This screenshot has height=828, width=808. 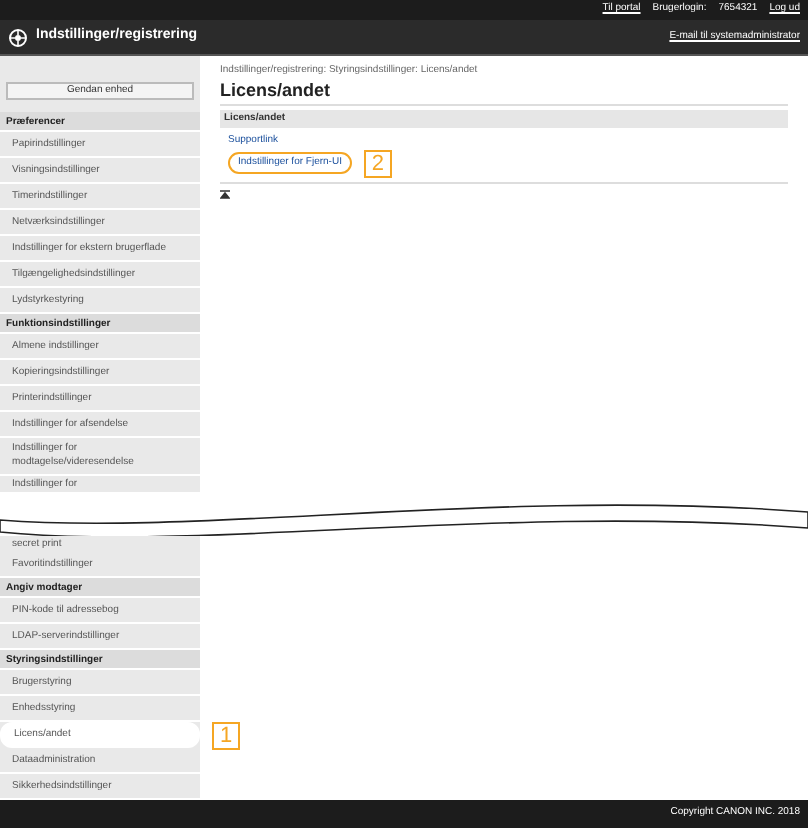 I want to click on page-title: Licens/andet, so click(x=504, y=92).